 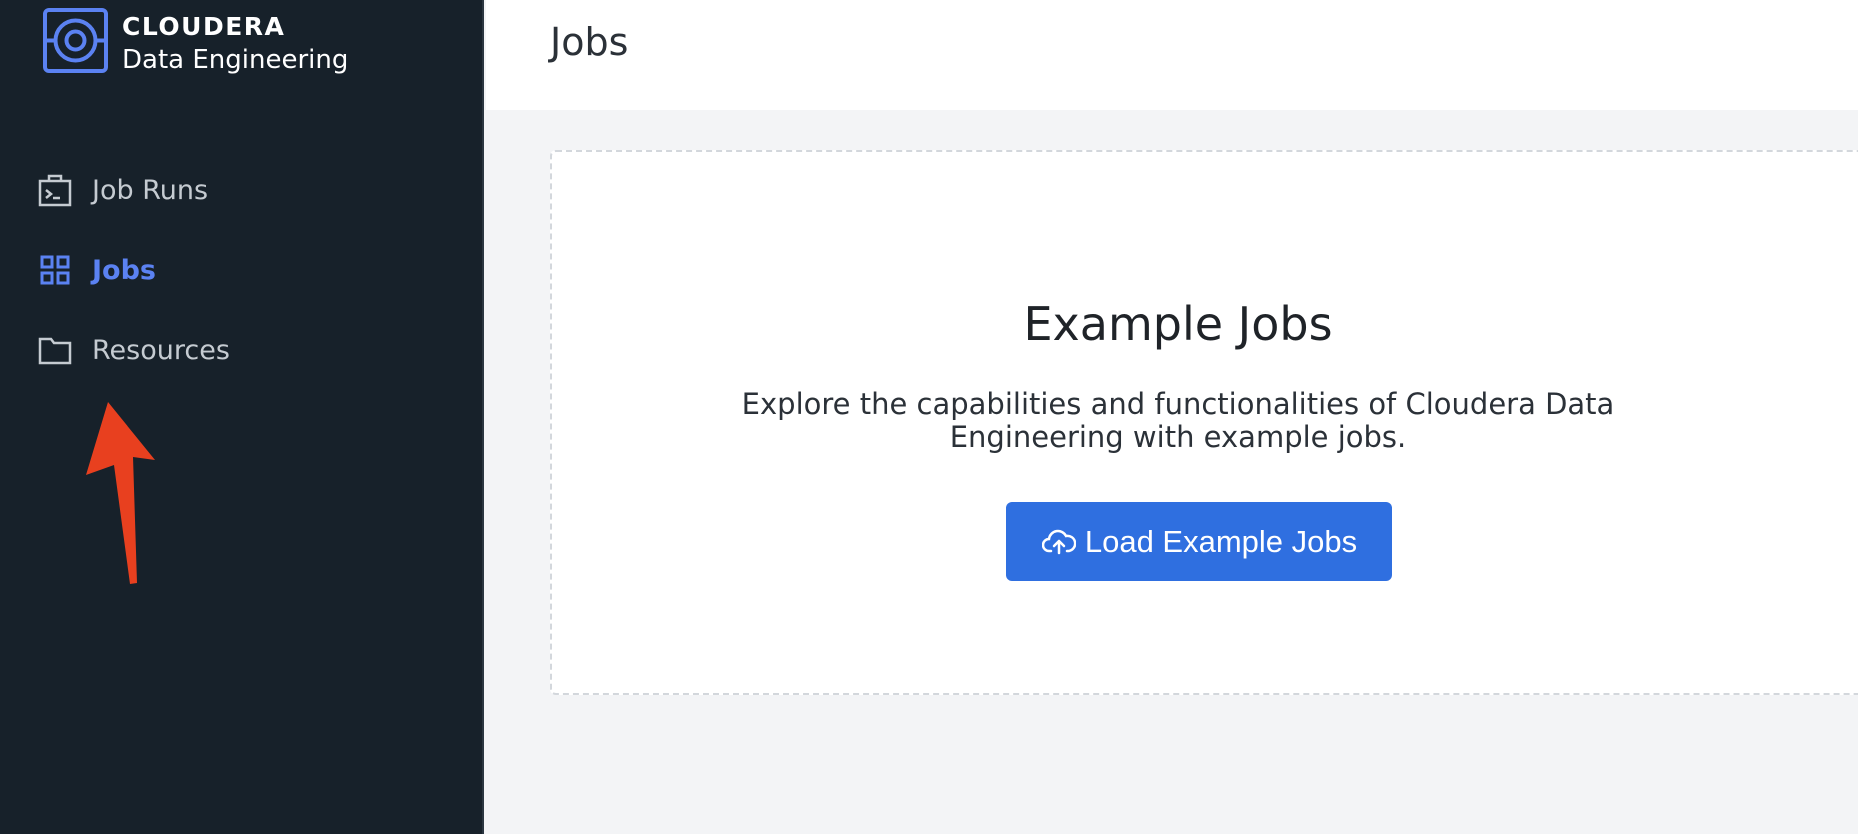 I want to click on sidebar-item-job-runs: Job Runs, so click(x=122, y=190).